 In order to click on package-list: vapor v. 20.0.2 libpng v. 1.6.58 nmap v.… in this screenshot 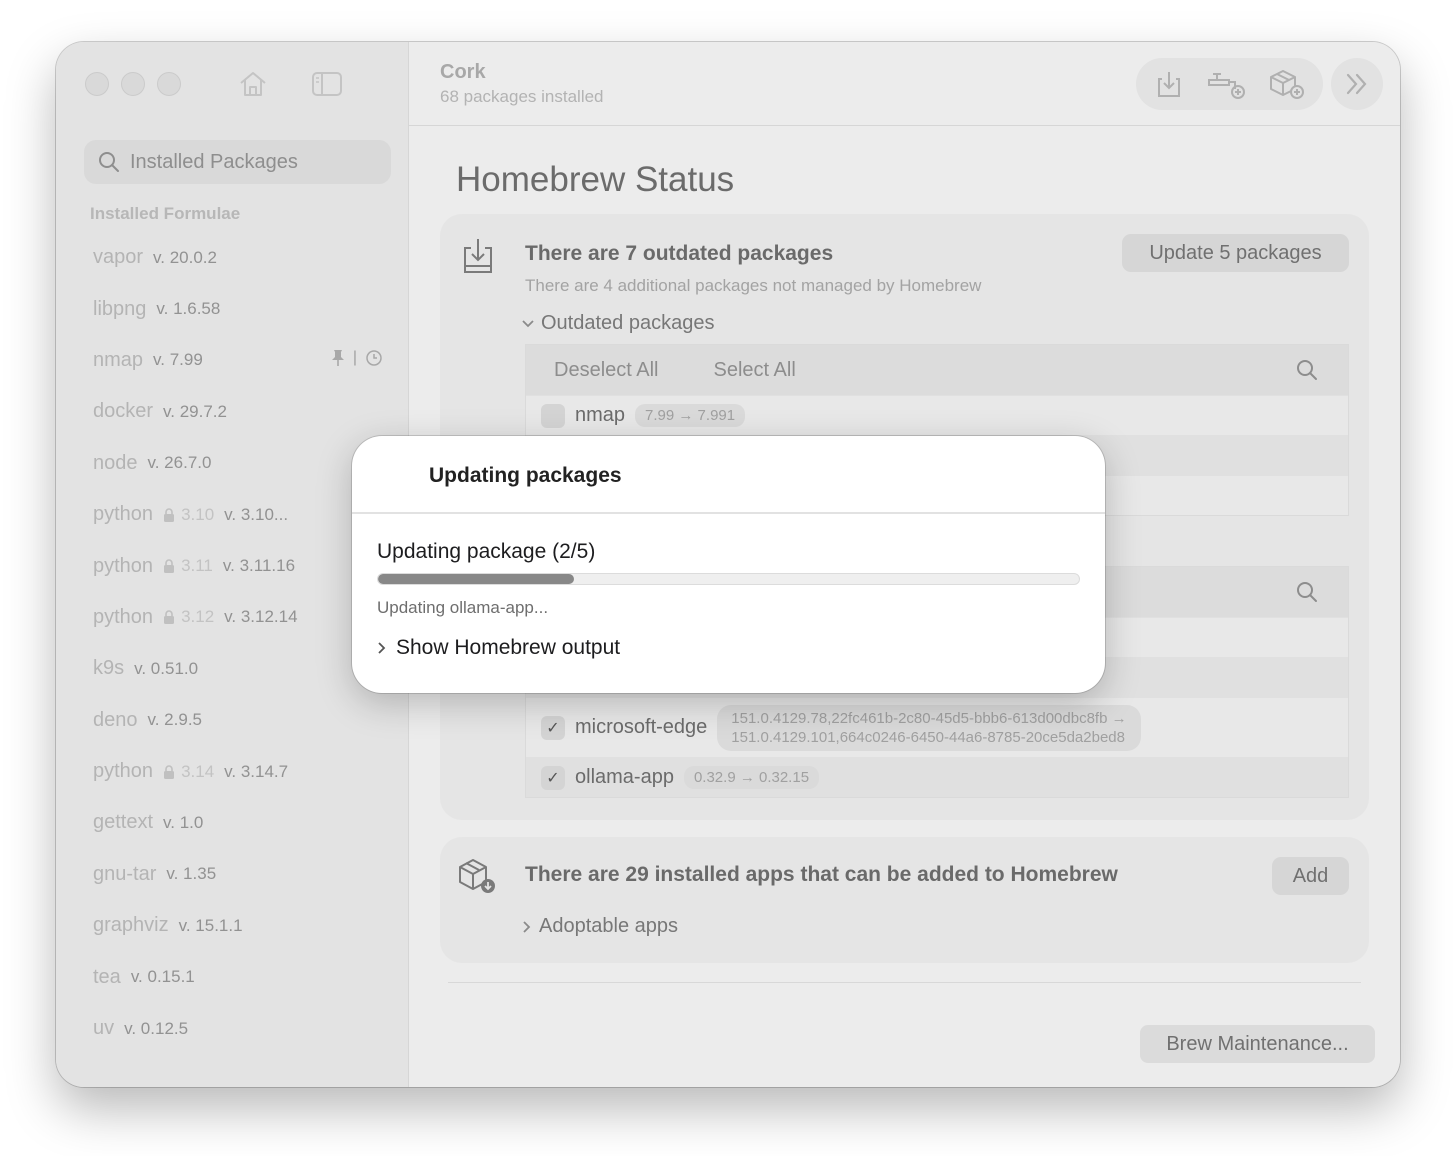, I will do `click(238, 643)`.